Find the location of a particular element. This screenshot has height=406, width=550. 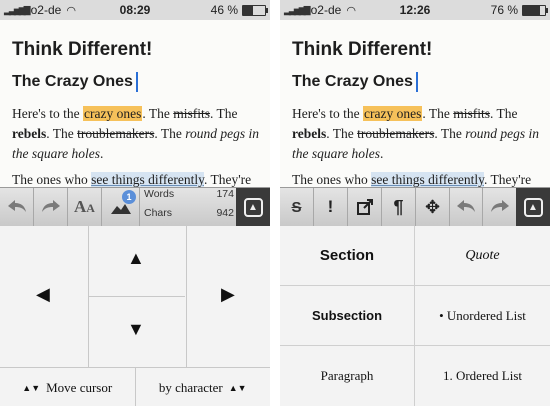

move-icon: ✥ is located at coordinates (432, 206).